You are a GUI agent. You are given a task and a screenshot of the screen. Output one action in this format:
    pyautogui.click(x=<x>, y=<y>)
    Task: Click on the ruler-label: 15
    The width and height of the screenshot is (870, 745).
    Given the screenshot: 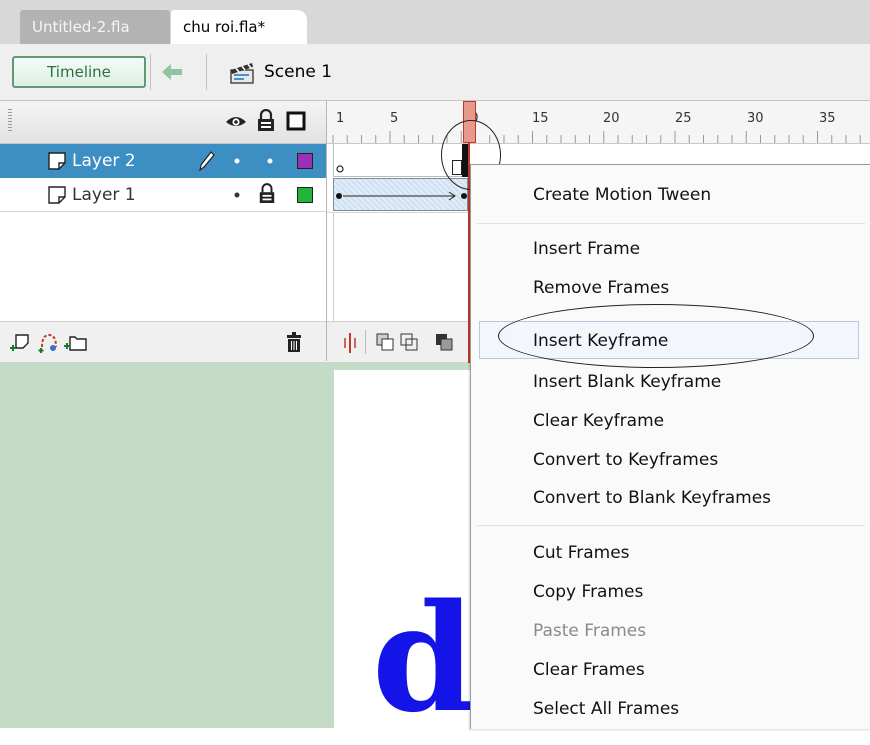 What is the action you would take?
    pyautogui.click(x=540, y=118)
    